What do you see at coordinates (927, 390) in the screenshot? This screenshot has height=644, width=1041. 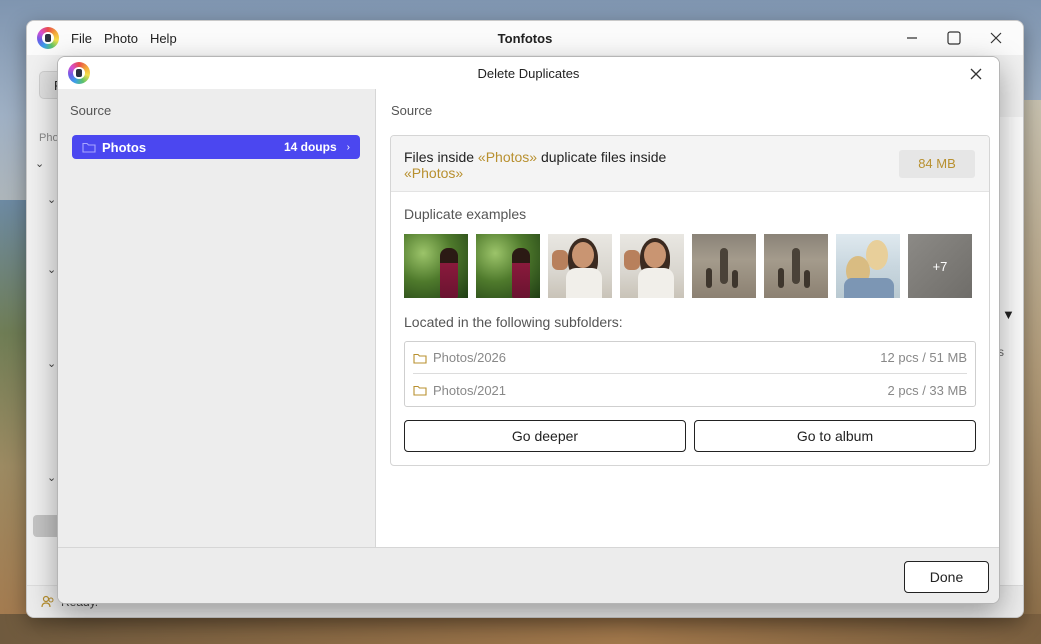 I see `subfolder-info: 2 pcs / 33 MB` at bounding box center [927, 390].